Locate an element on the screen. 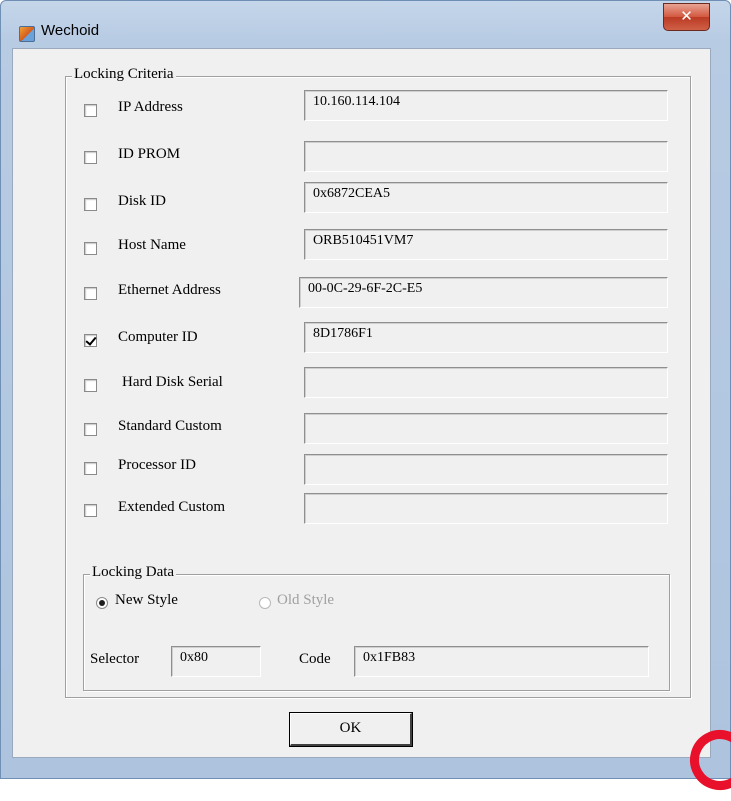 This screenshot has width=731, height=801. new-style-radio is located at coordinates (102, 603).